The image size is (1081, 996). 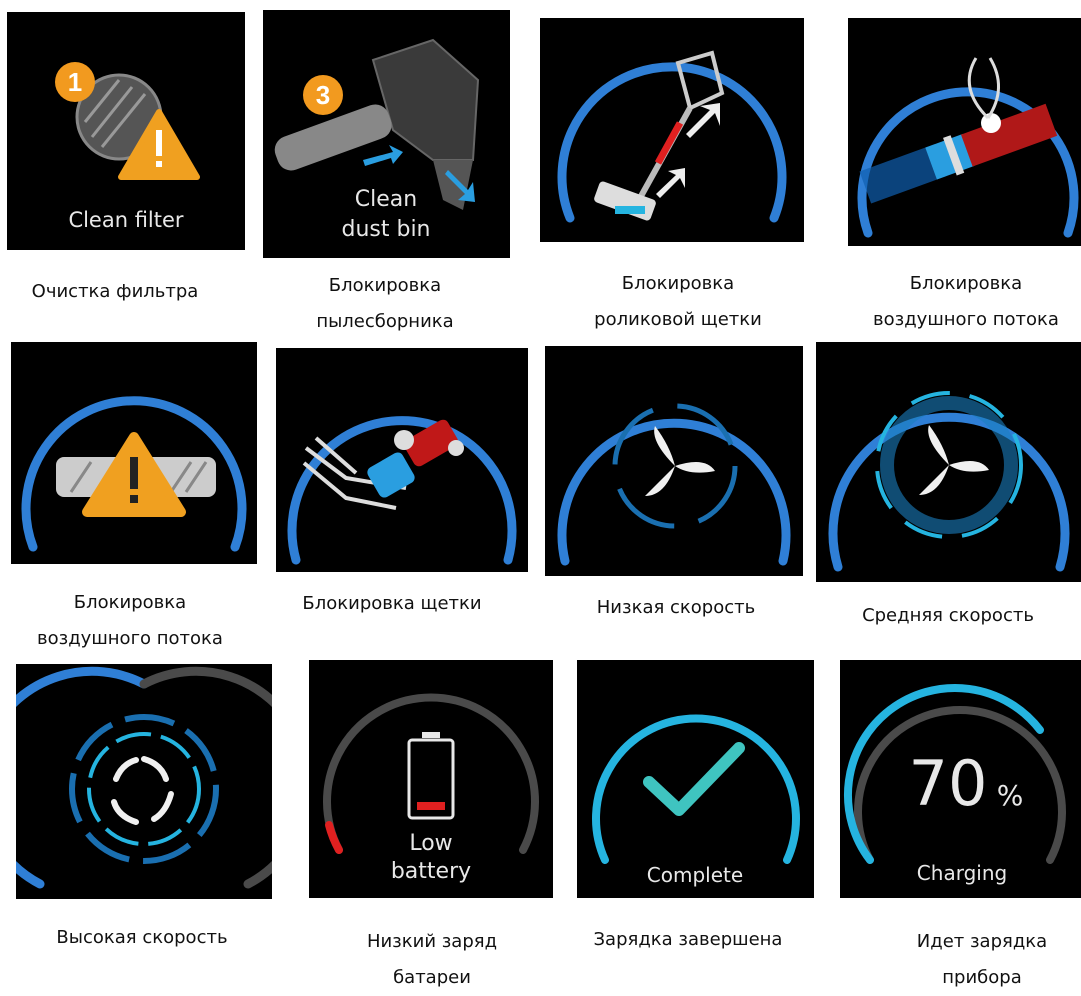 I want to click on vacuum-body-icon, so click(x=425, y=99).